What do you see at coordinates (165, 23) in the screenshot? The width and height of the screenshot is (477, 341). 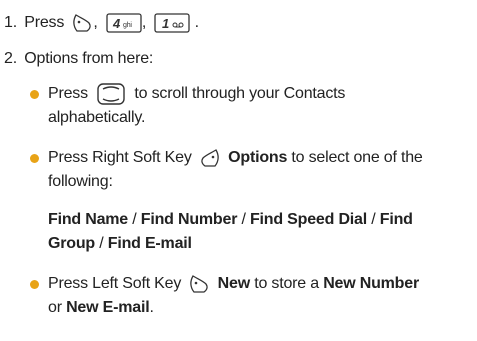 I see `svg-text: 1` at bounding box center [165, 23].